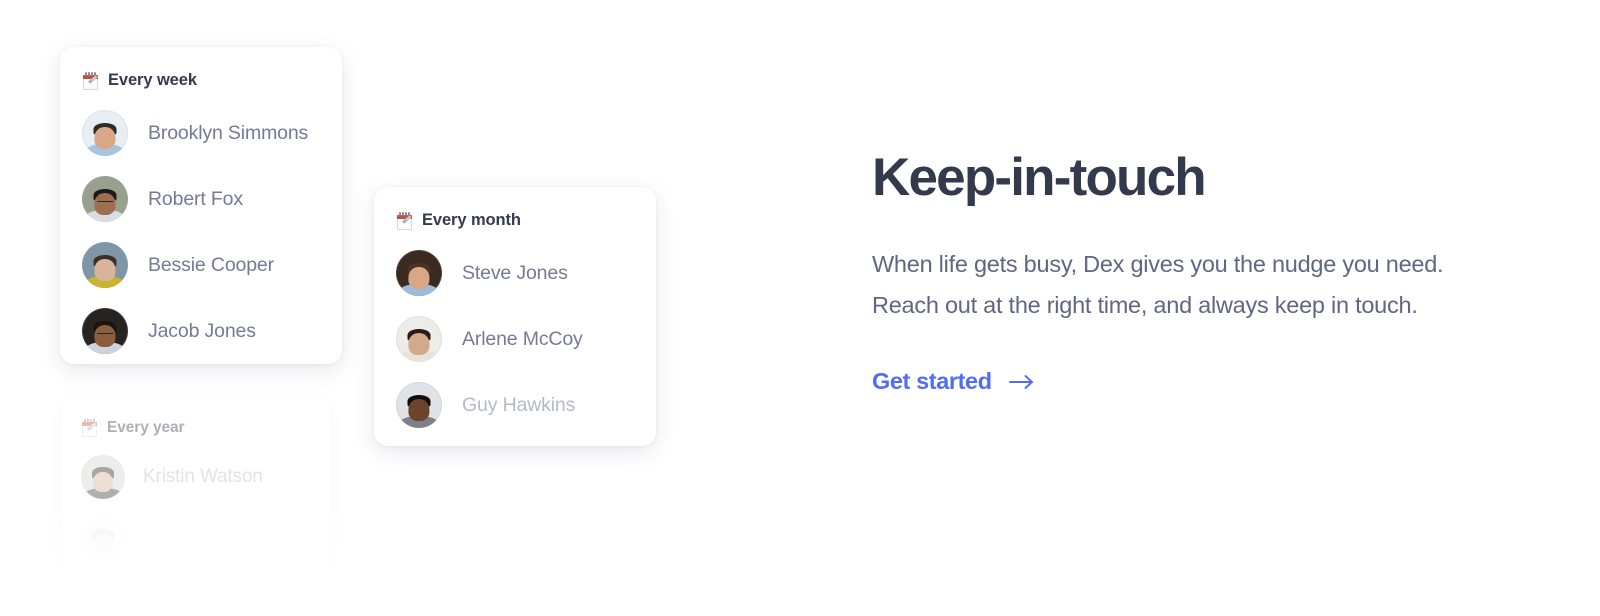 The width and height of the screenshot is (1600, 616). Describe the element at coordinates (471, 220) in the screenshot. I see `card-every-month-title: Every month` at that location.